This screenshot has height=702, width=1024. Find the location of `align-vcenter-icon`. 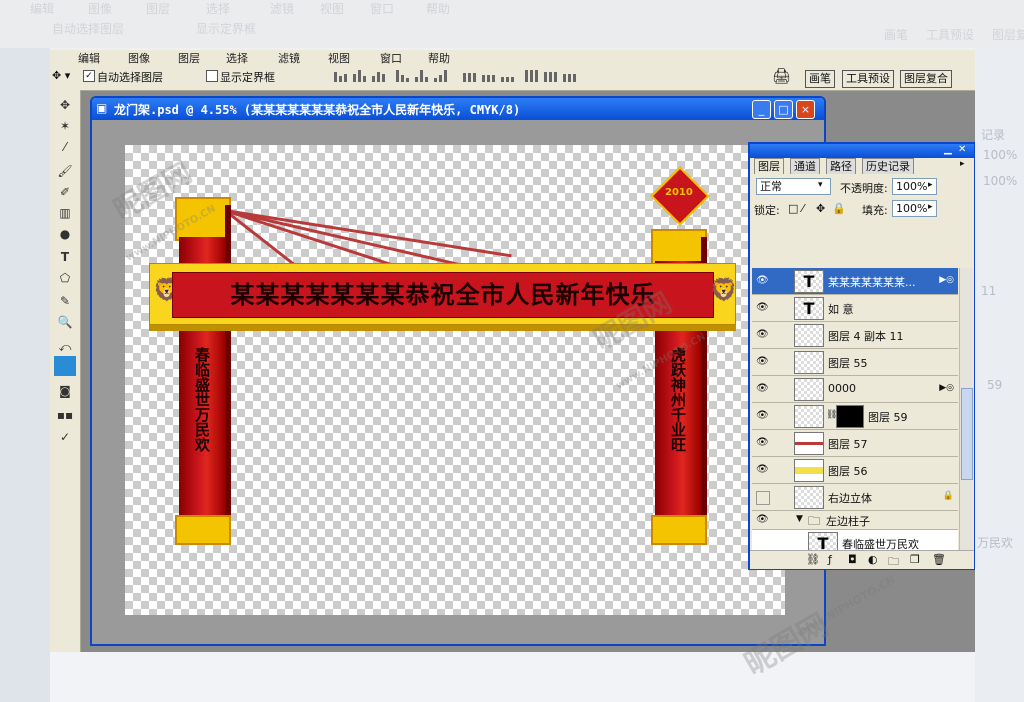

align-vcenter-icon is located at coordinates (359, 76).